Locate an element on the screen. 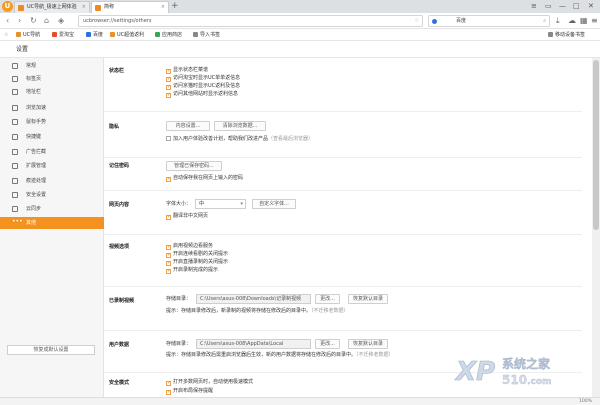 Image resolution: width=600 pixels, height=405 pixels. tab-favicon-icon is located at coordinates (21, 8).